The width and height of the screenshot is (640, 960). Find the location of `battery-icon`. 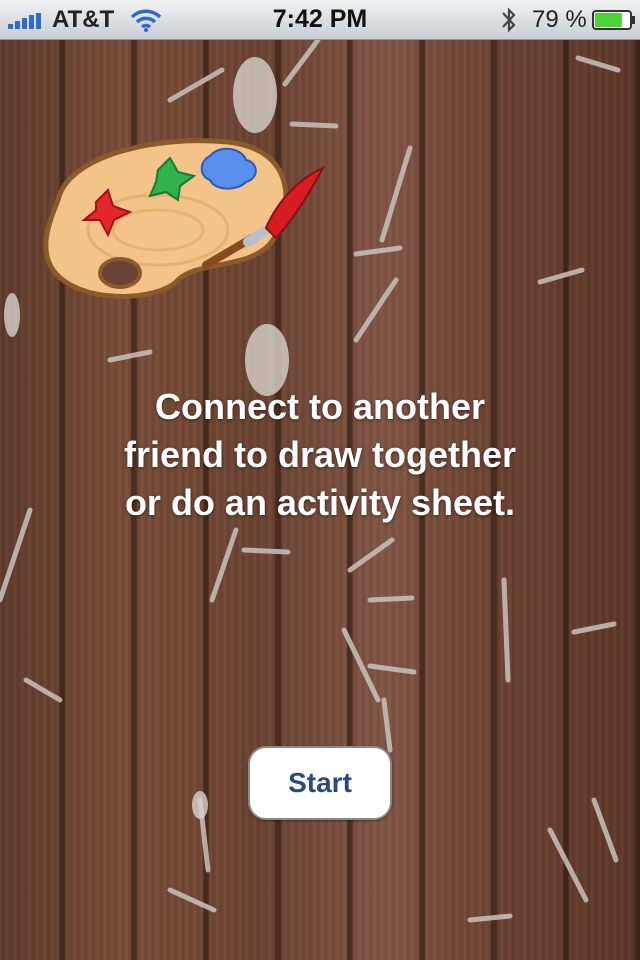

battery-icon is located at coordinates (613, 20).